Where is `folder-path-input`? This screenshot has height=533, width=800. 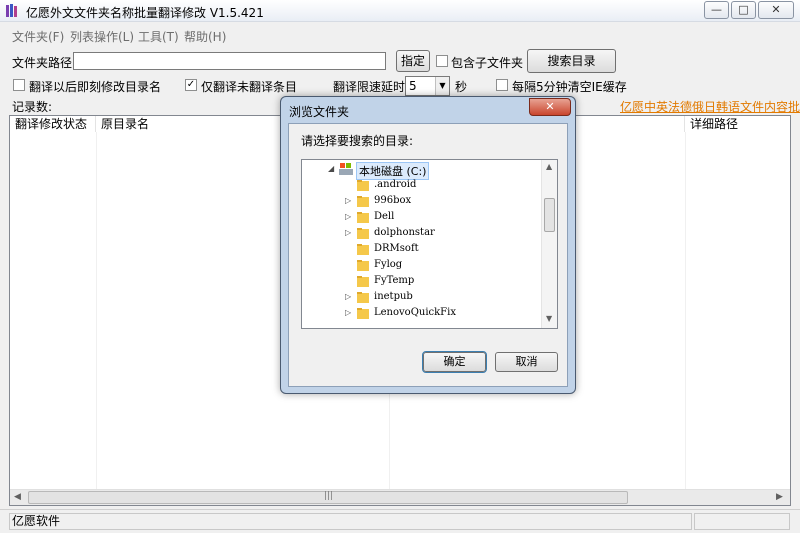
folder-path-input is located at coordinates (229, 61).